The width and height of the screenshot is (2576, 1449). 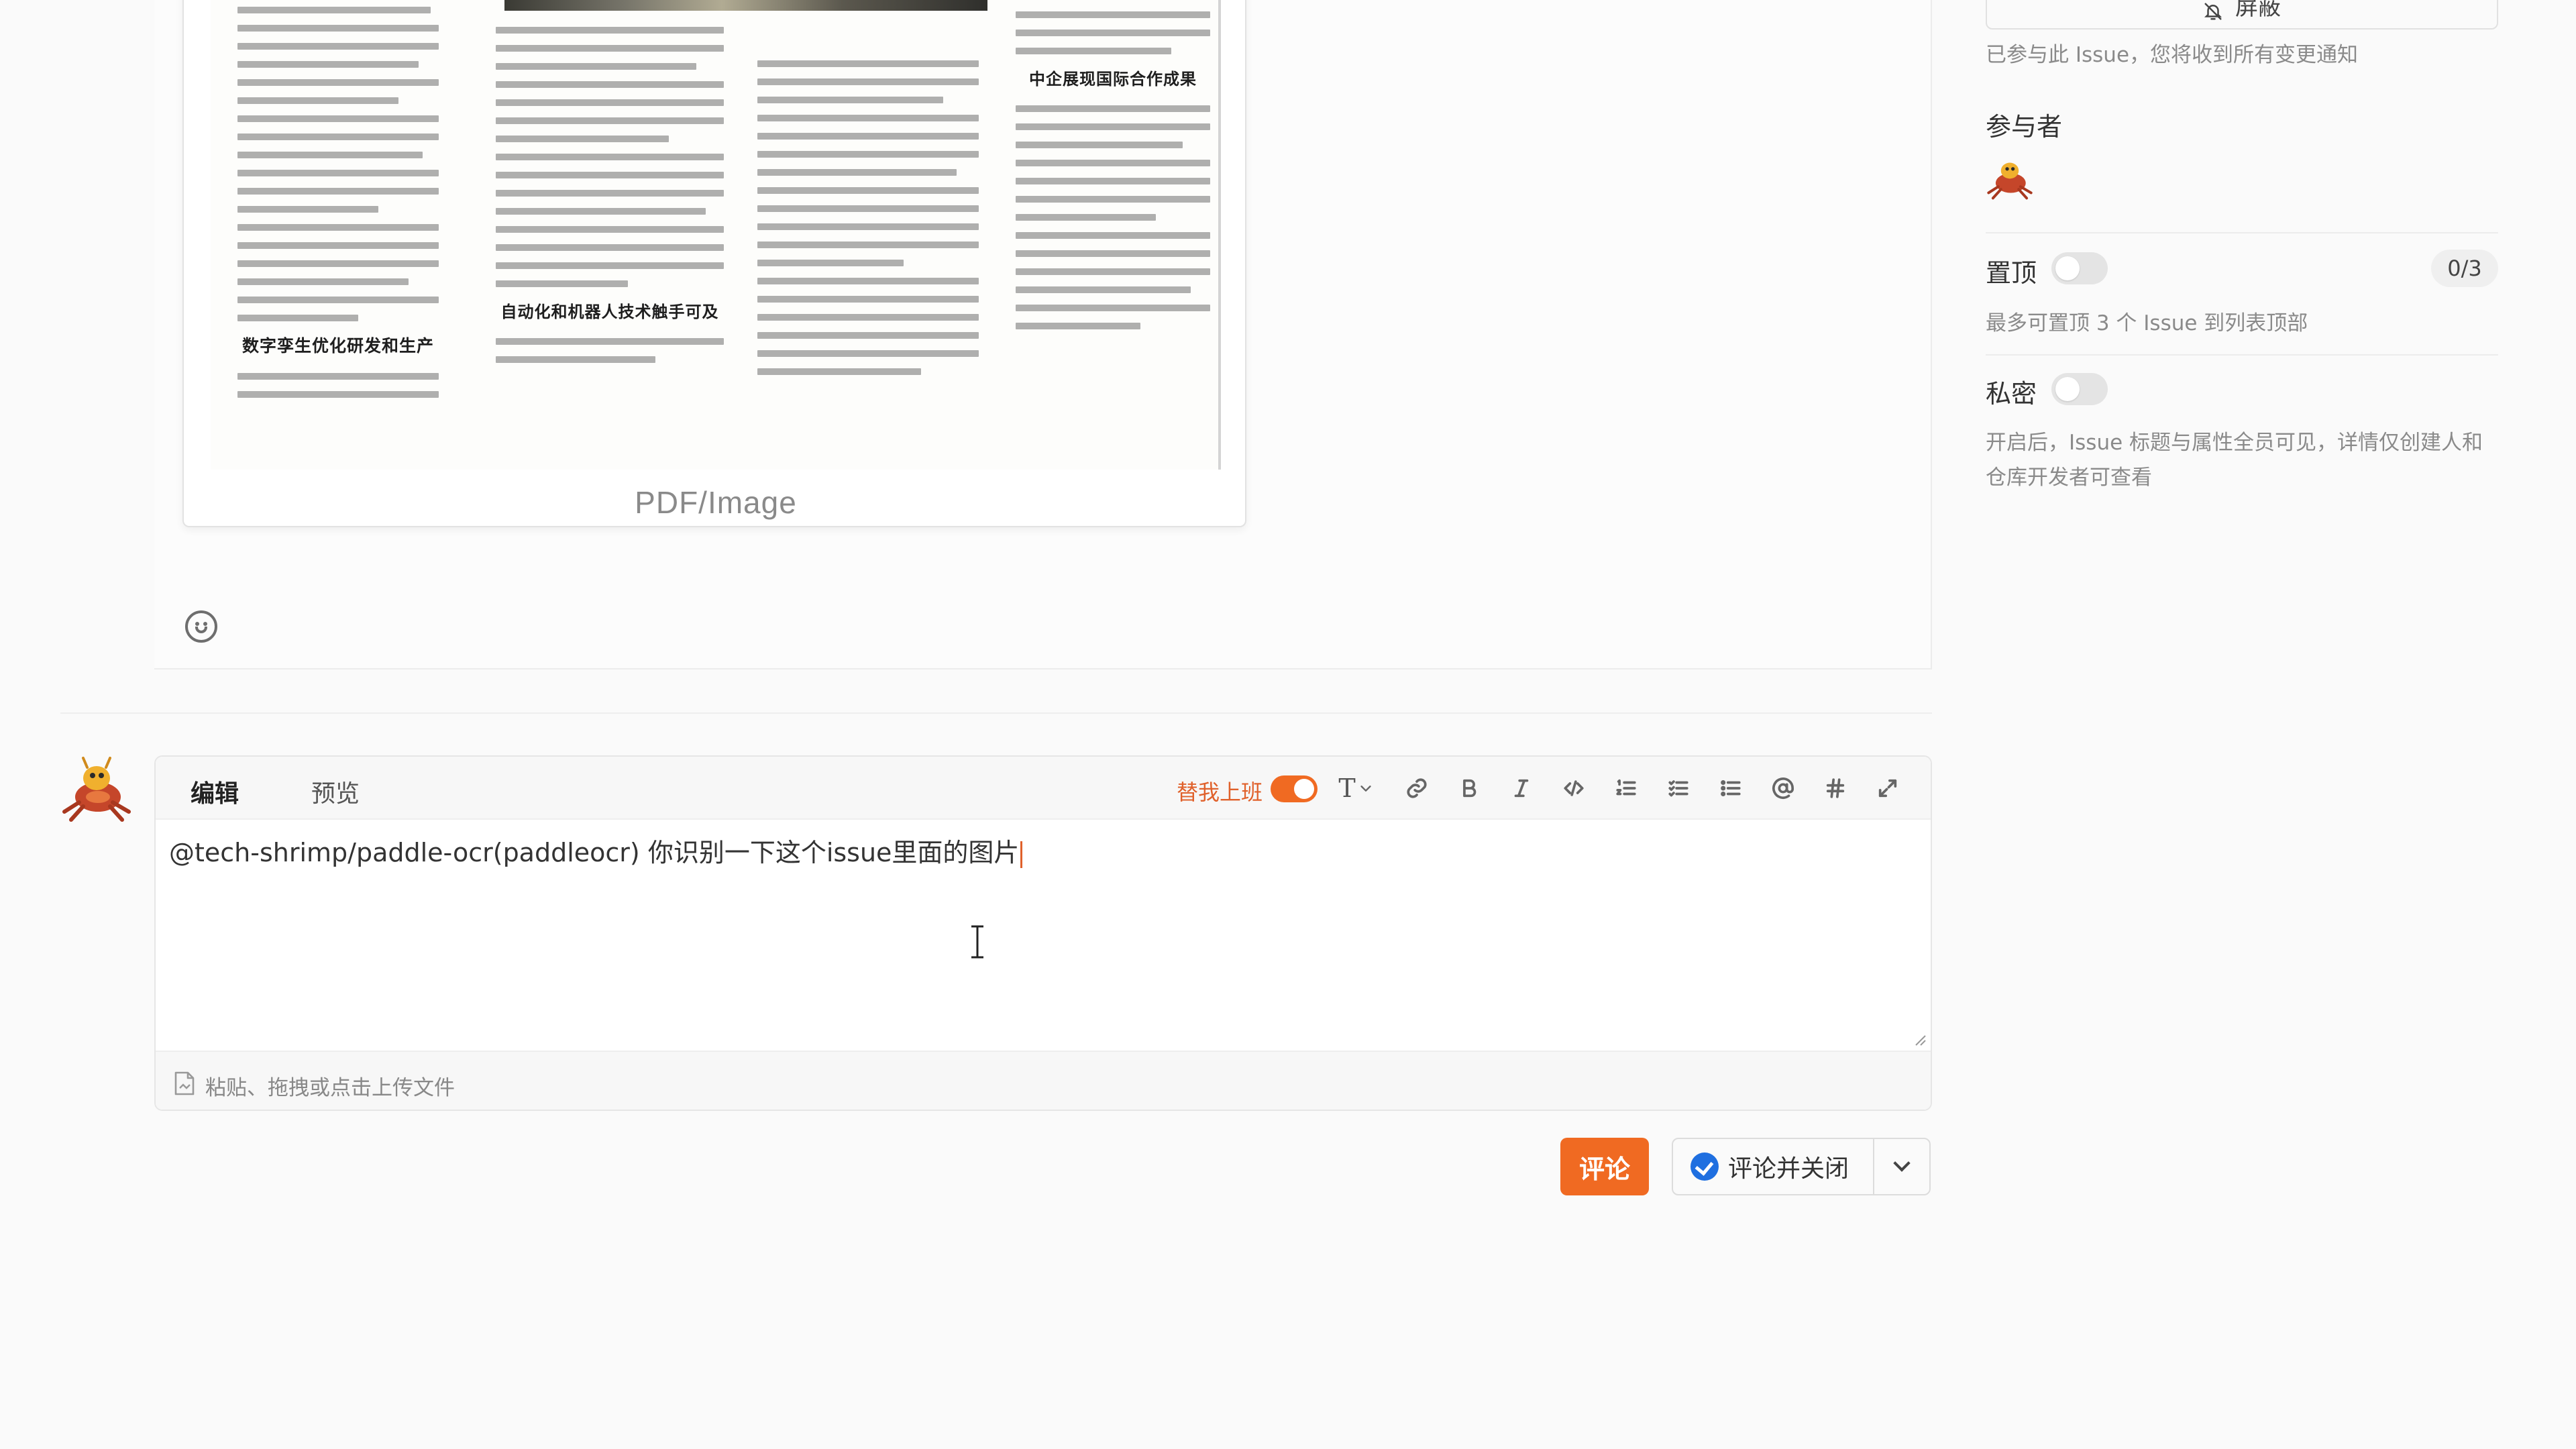 I want to click on text-caret, so click(x=1021, y=854).